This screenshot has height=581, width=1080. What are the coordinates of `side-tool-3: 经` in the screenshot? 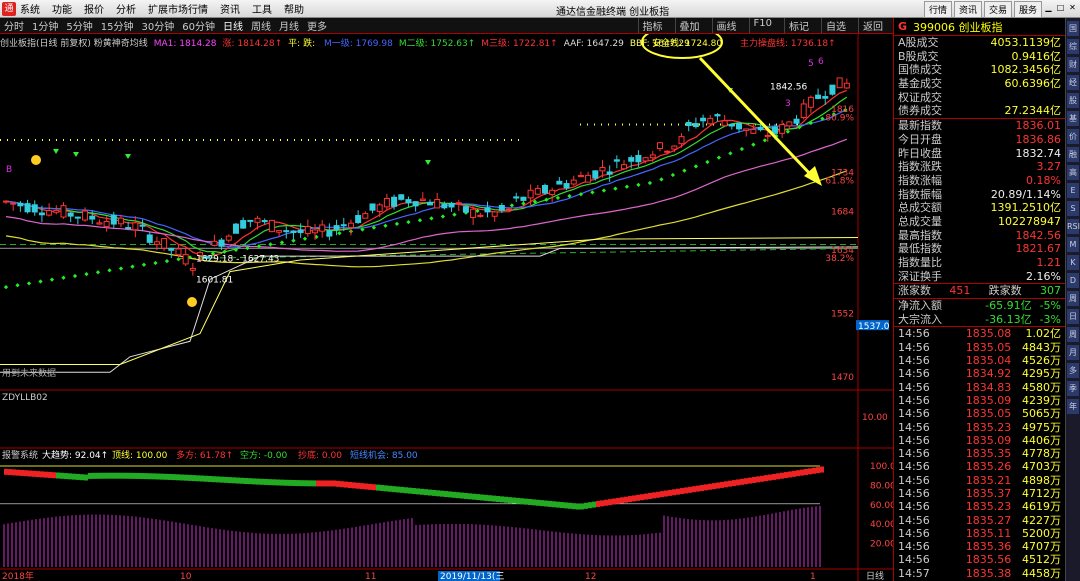 It's located at (1073, 82).